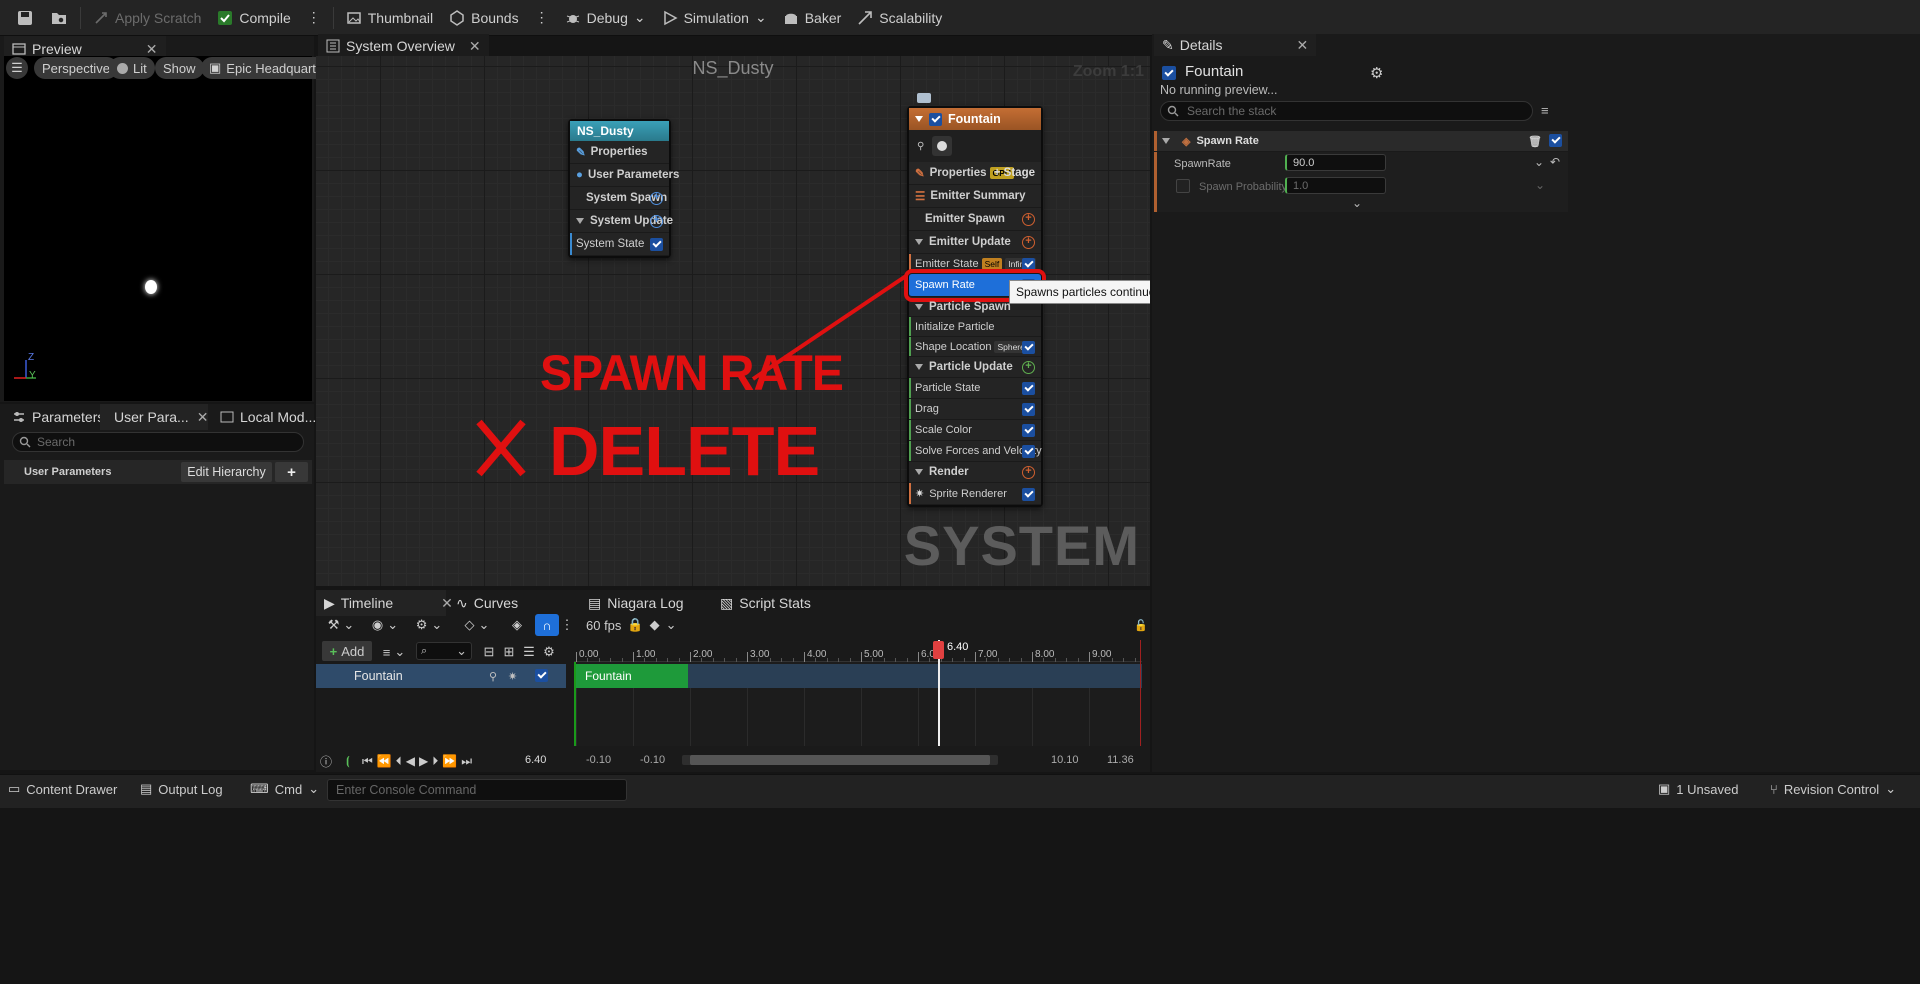  Describe the element at coordinates (423, 761) in the screenshot. I see `play-icon: ▶` at that location.